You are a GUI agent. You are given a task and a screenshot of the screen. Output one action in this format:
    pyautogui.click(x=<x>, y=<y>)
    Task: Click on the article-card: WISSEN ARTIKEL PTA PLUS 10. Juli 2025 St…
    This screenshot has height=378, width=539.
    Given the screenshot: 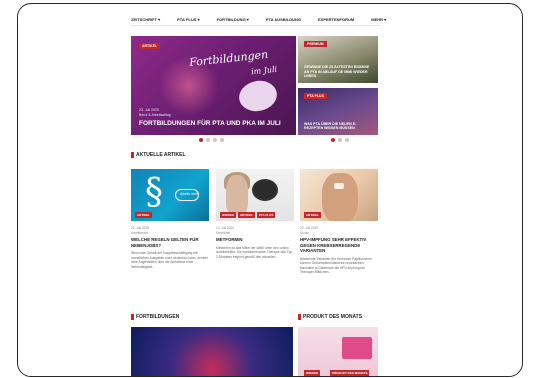 What is the action you would take?
    pyautogui.click(x=255, y=214)
    